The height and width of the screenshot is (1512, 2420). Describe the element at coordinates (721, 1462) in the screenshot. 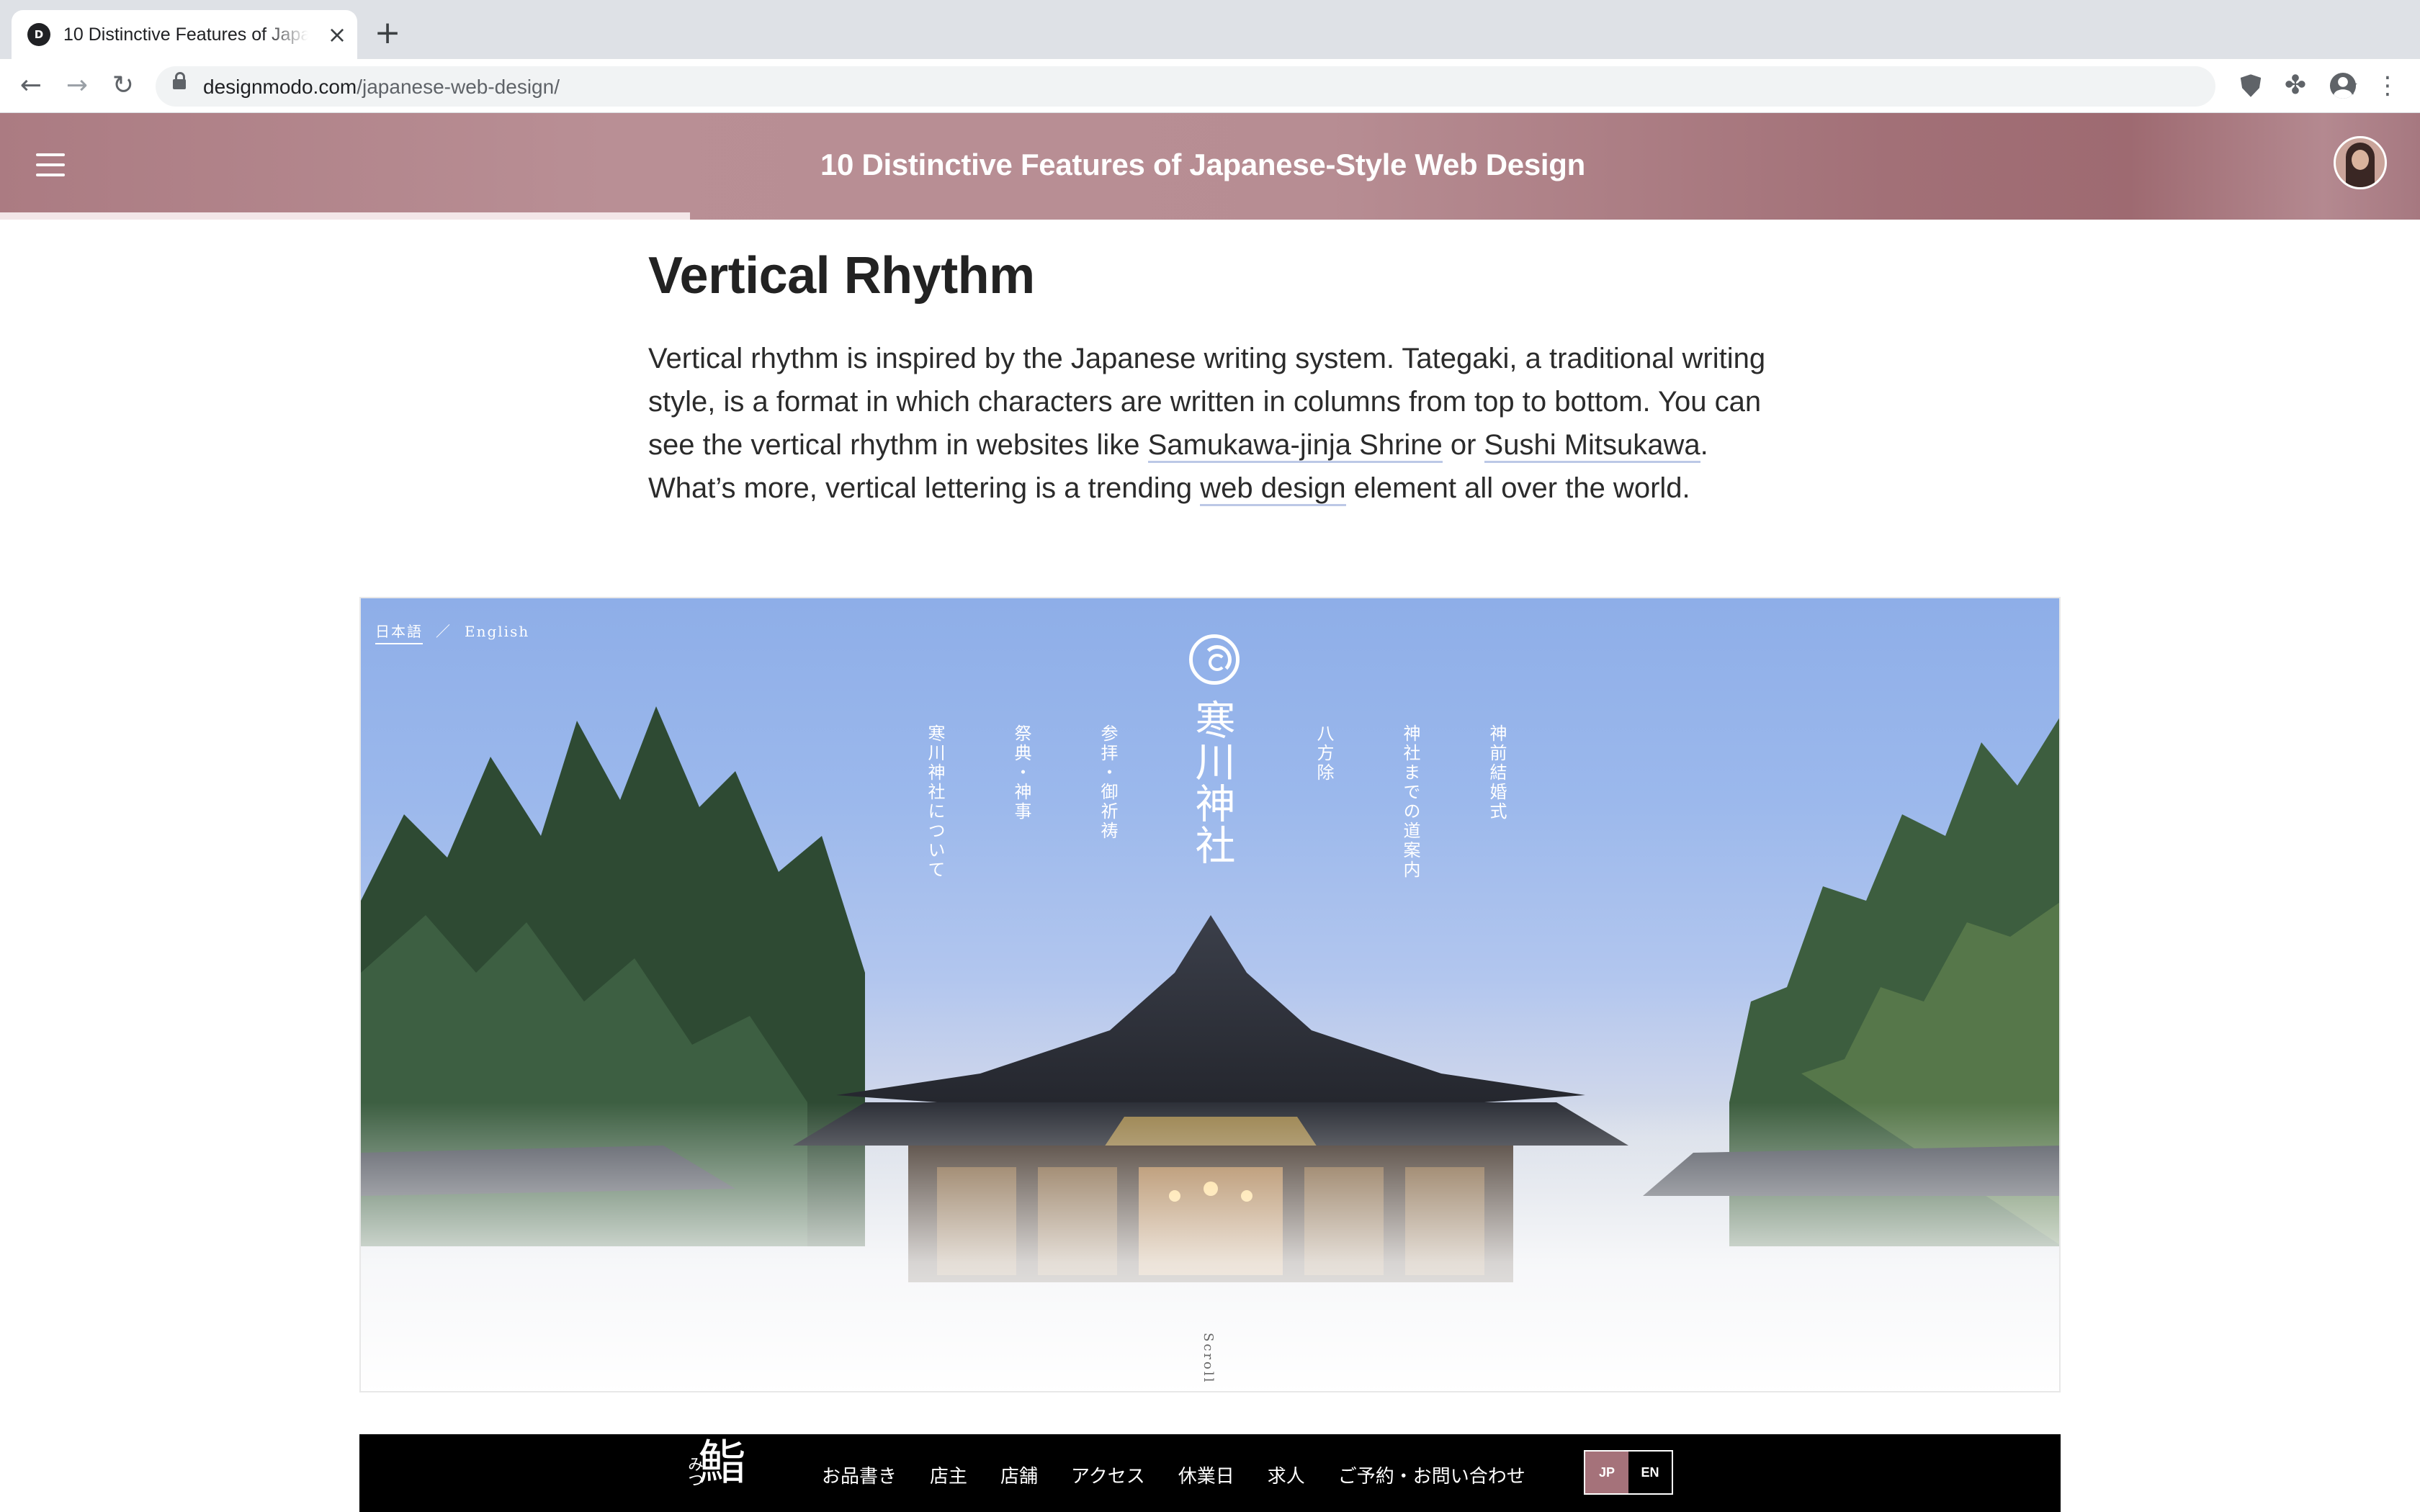

I see `sushi-logo: 鮨` at that location.